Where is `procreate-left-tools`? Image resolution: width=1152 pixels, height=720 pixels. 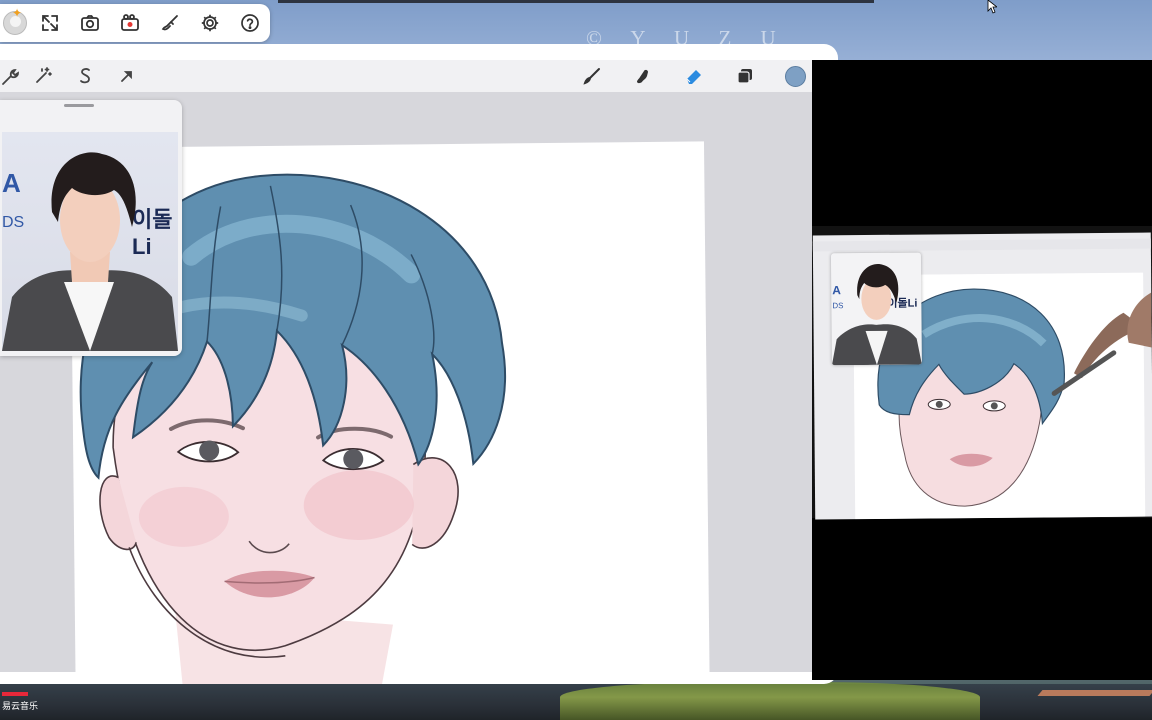 procreate-left-tools is located at coordinates (74, 76).